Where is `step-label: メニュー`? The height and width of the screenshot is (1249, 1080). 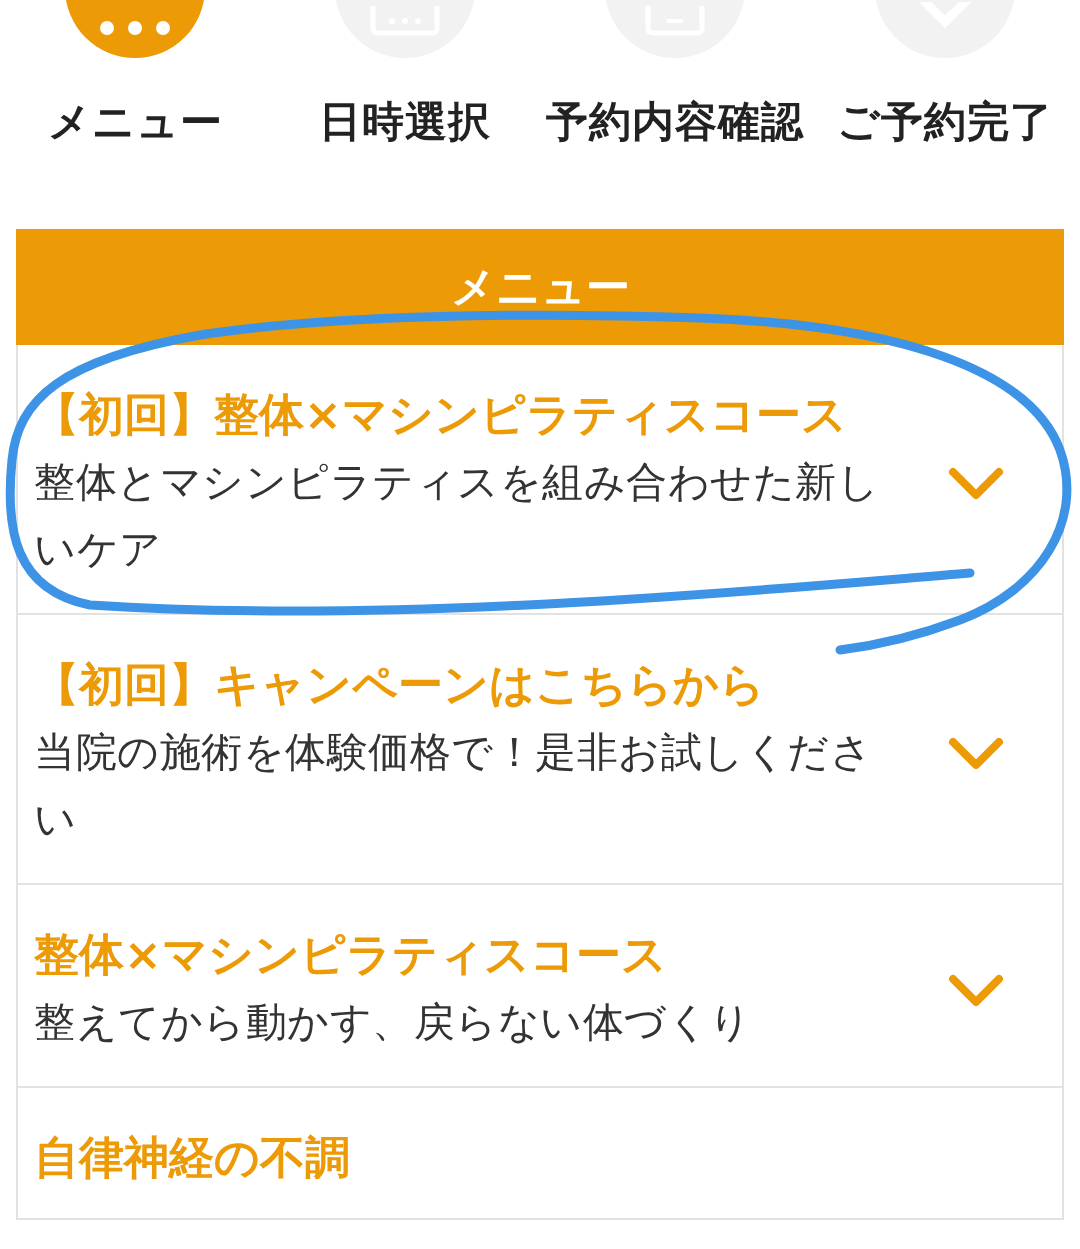 step-label: メニュー is located at coordinates (135, 122).